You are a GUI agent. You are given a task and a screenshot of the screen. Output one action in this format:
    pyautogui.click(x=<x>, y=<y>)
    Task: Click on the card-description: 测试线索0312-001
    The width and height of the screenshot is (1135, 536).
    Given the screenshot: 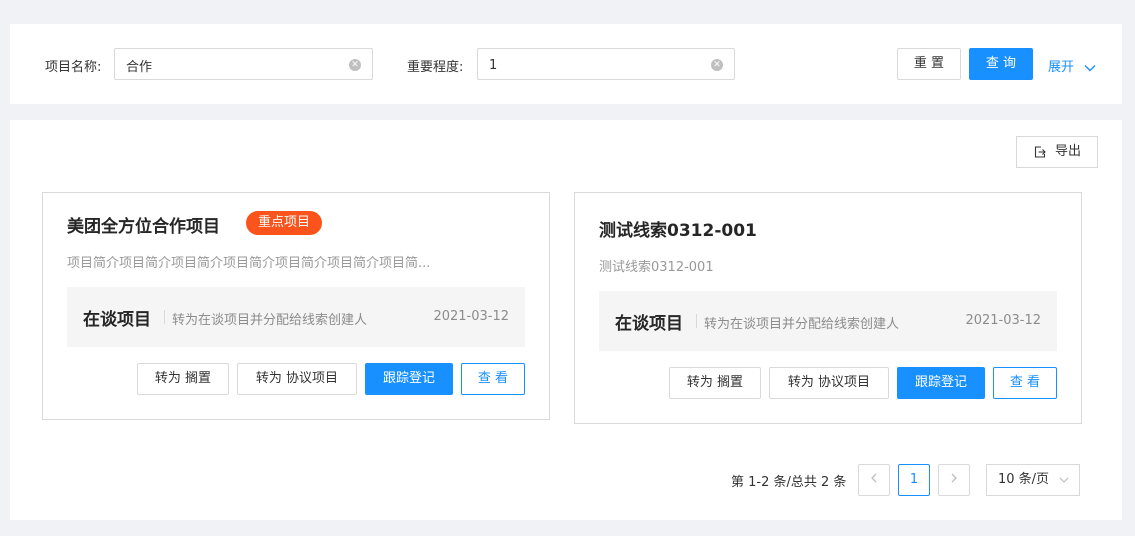 What is the action you would take?
    pyautogui.click(x=656, y=267)
    